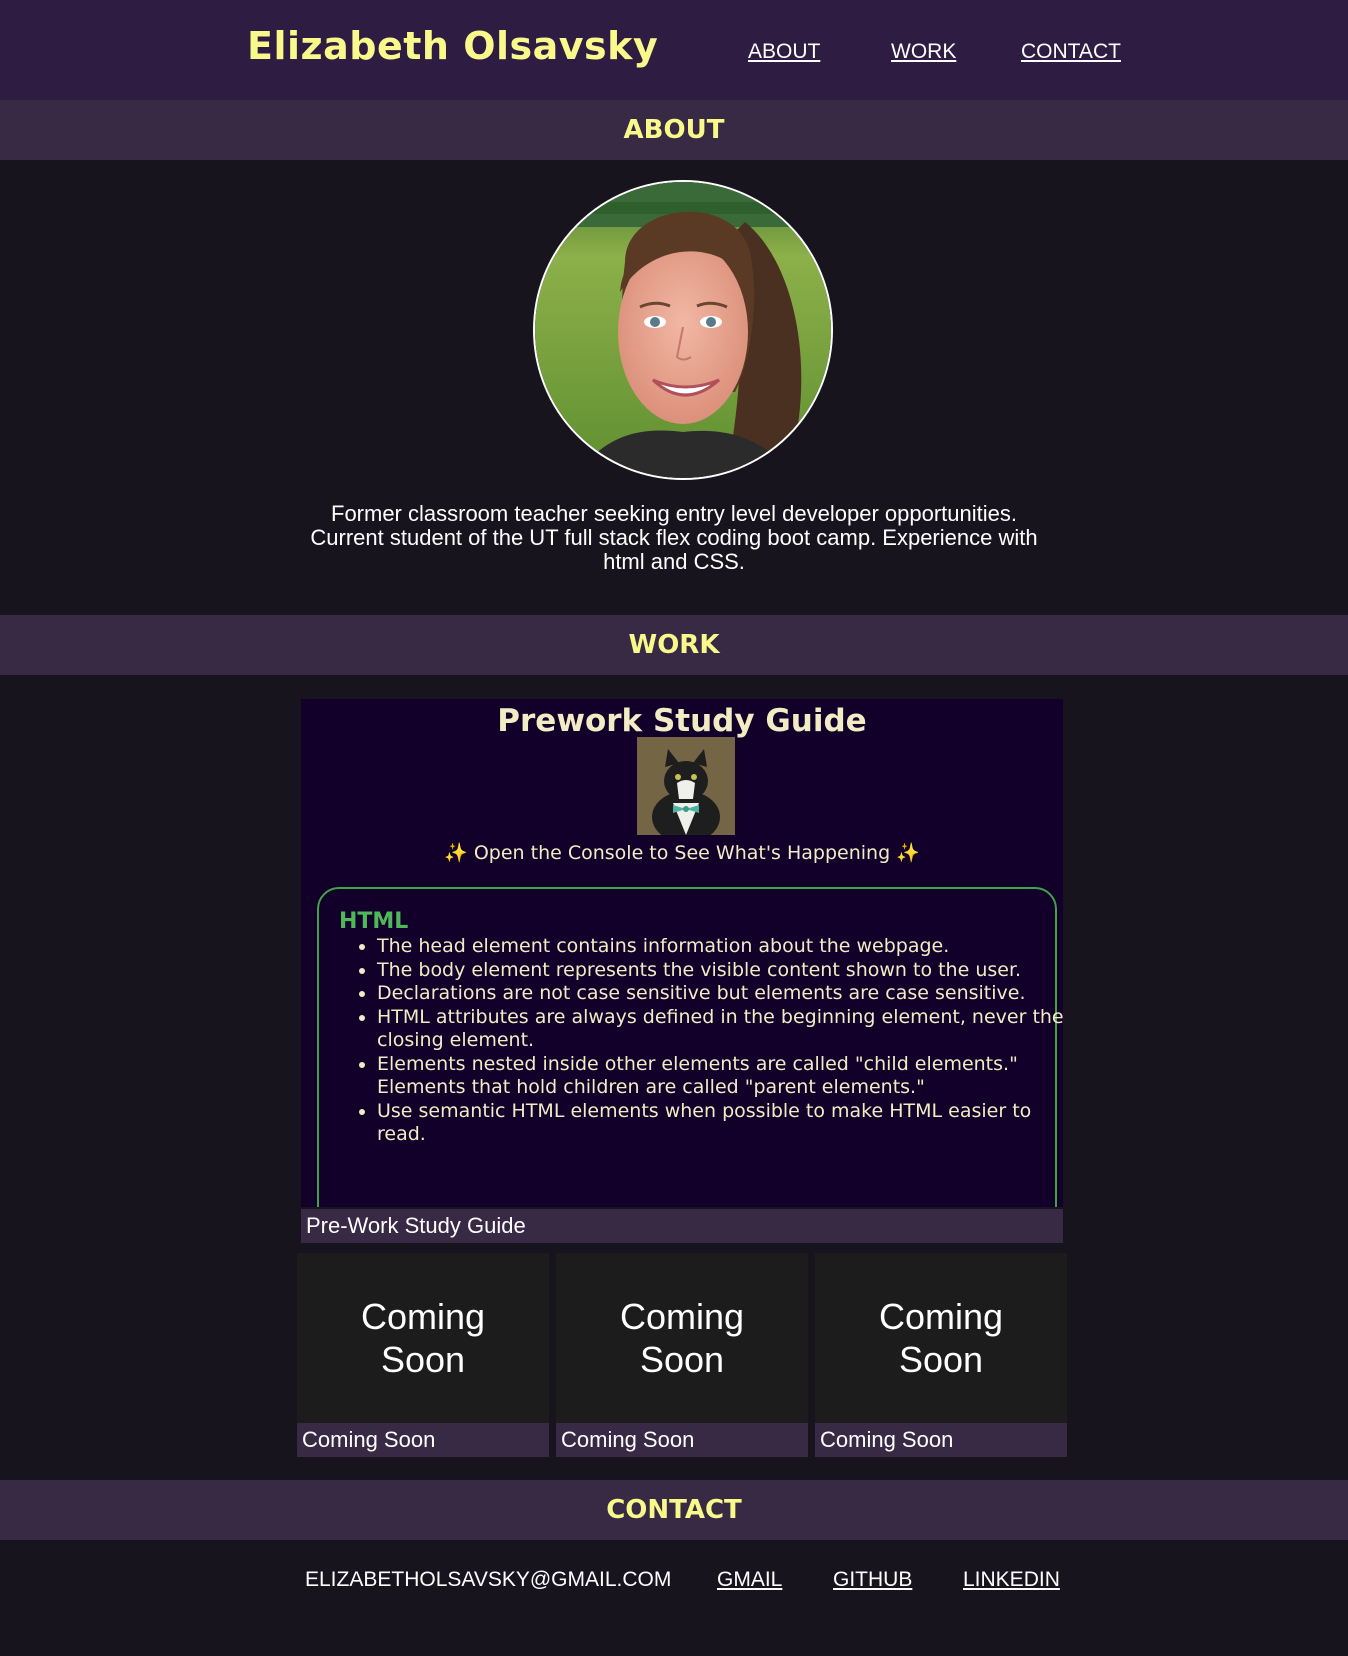 The width and height of the screenshot is (1348, 1656). I want to click on github-link: GITHUB, so click(872, 1580).